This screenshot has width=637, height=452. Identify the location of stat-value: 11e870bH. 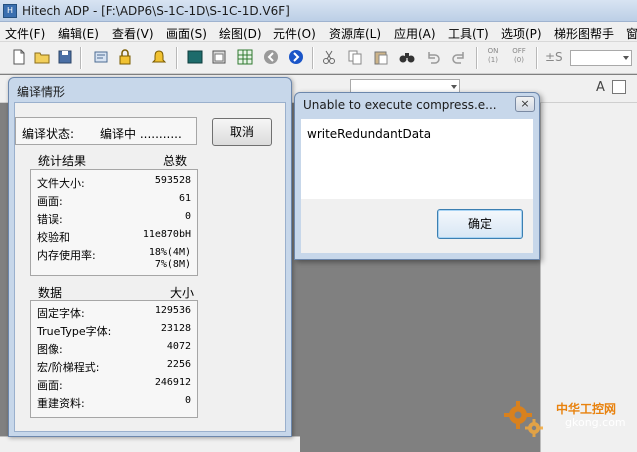
(166, 234).